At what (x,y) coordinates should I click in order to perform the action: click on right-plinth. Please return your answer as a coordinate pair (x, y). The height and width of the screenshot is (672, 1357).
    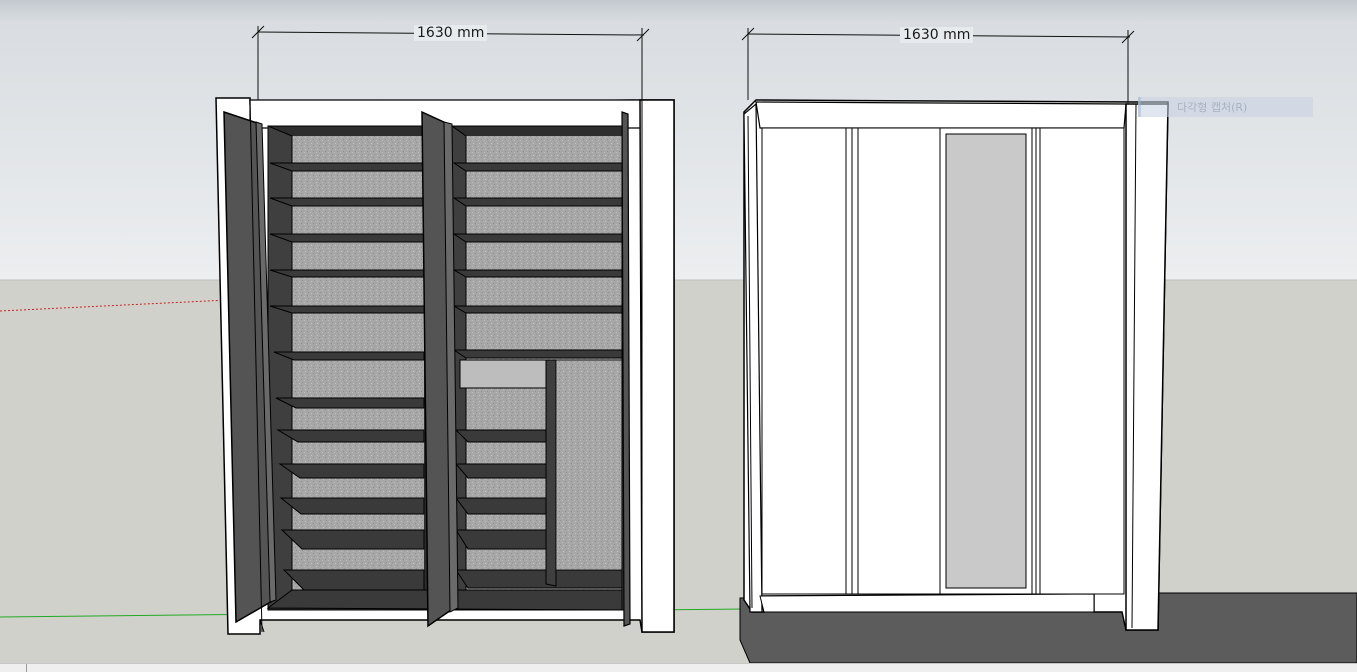
    Looking at the image, I should click on (927, 603).